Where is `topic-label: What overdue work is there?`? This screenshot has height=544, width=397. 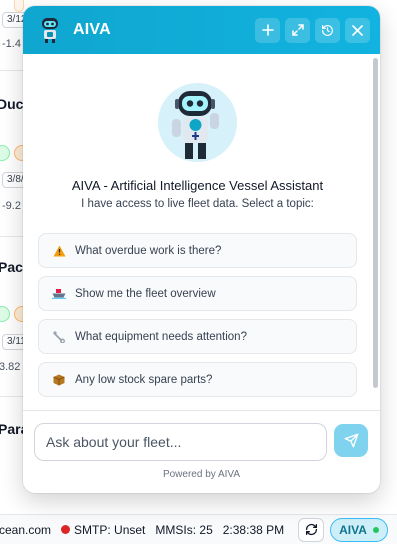 topic-label: What overdue work is there? is located at coordinates (148, 250).